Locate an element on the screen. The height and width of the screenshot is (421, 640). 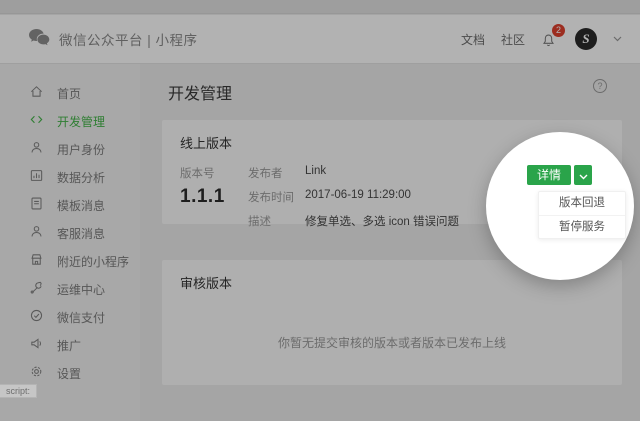
menu-item-suspend-service: 暂停服务 is located at coordinates (582, 226).